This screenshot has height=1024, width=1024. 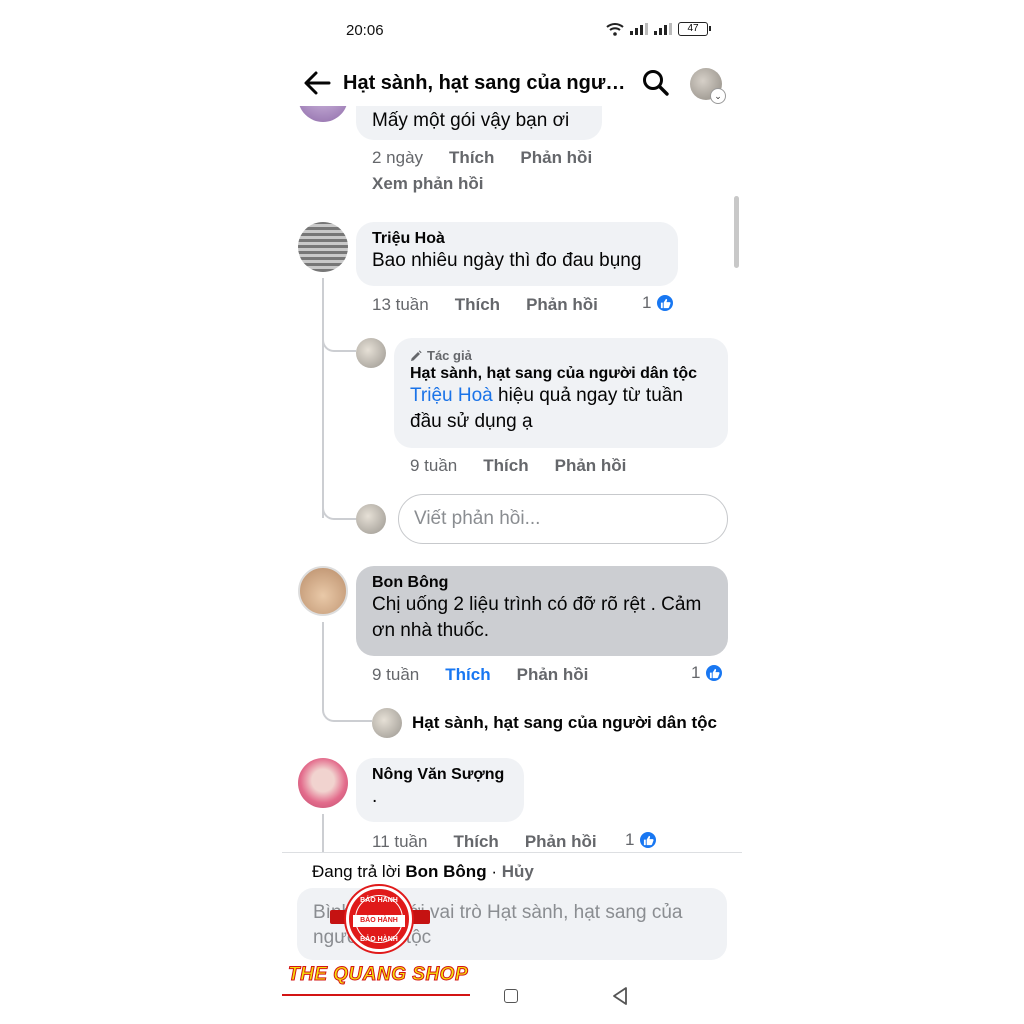 What do you see at coordinates (323, 114) in the screenshot?
I see `avatar` at bounding box center [323, 114].